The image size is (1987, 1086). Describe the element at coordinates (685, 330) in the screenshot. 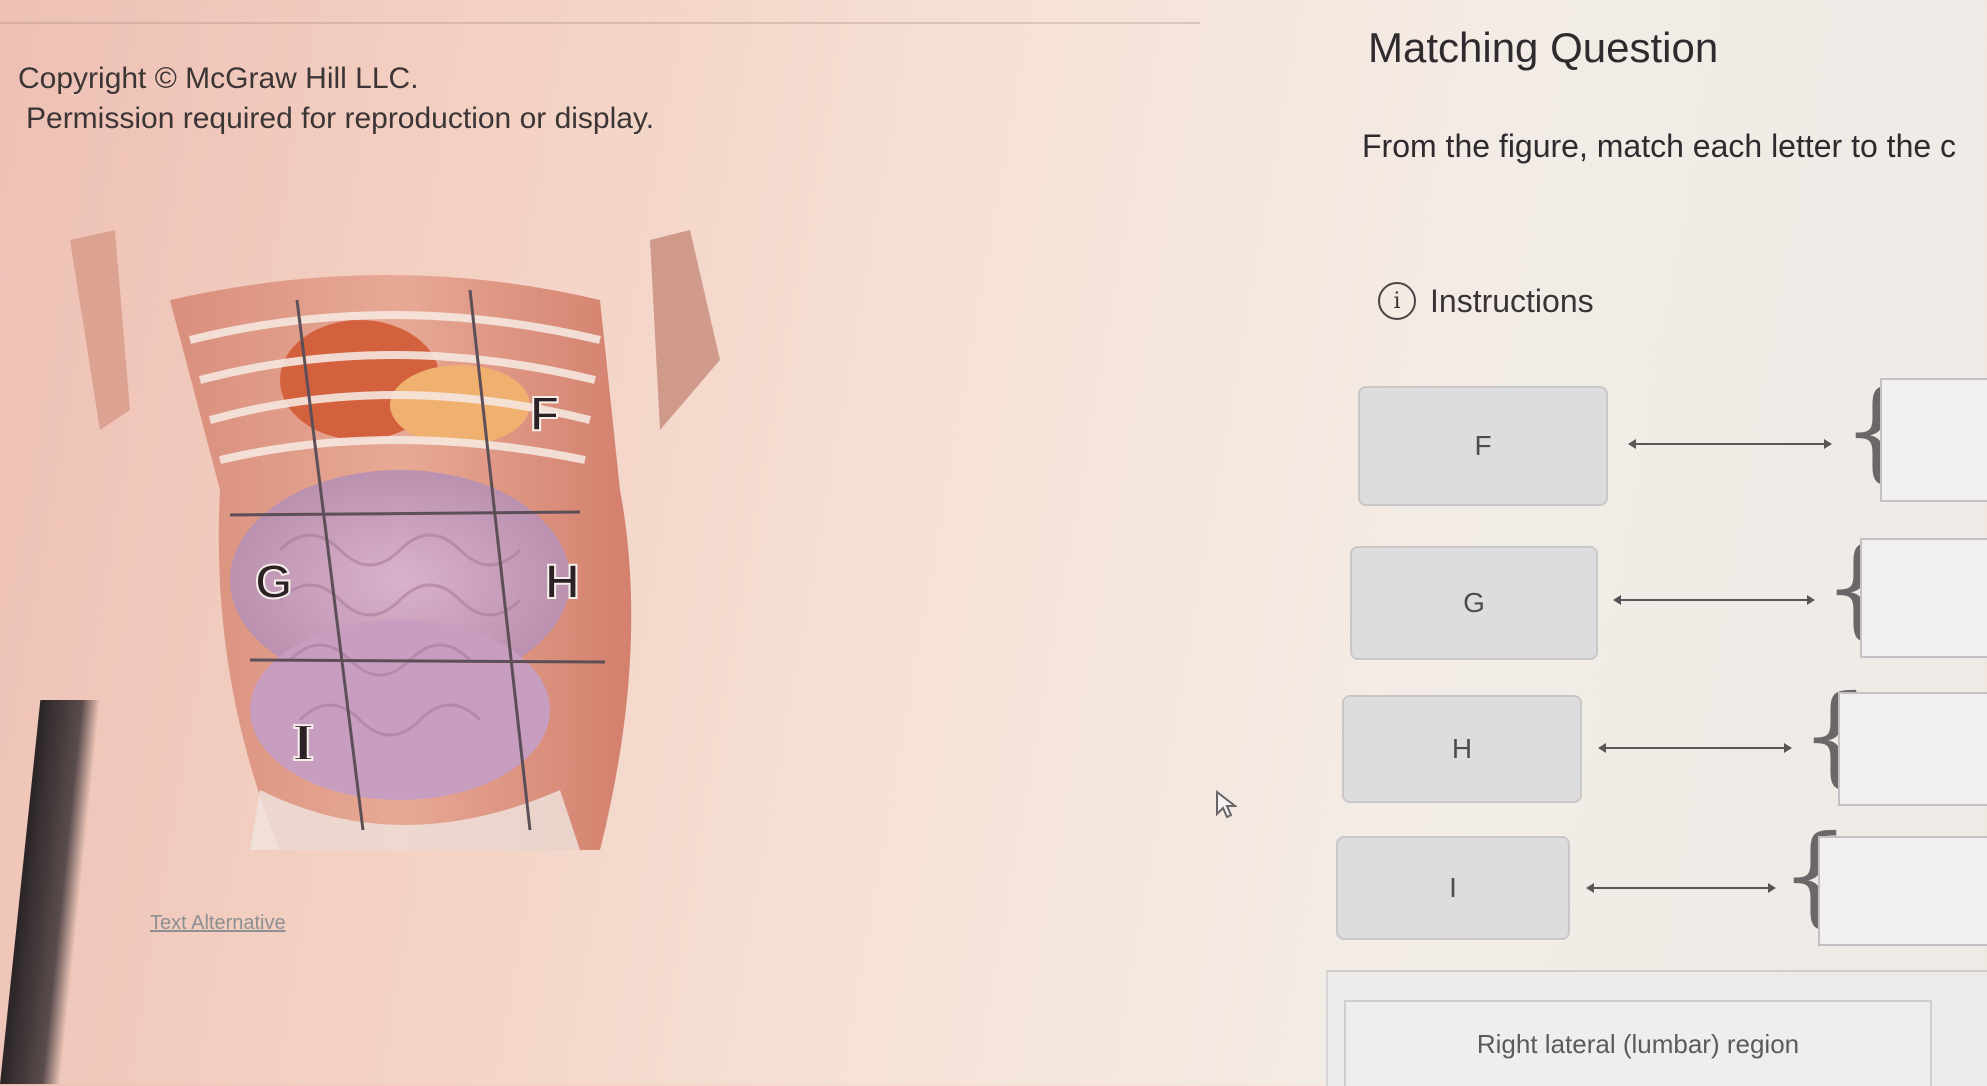

I see `right-arm` at that location.